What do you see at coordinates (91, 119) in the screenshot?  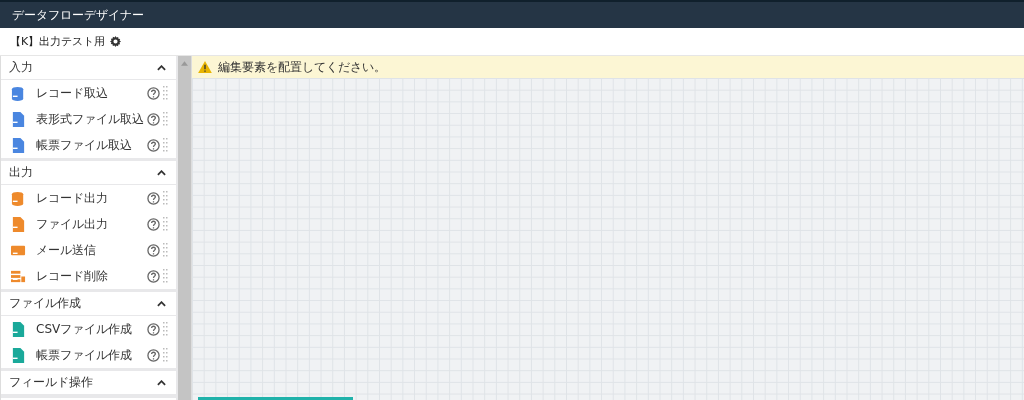 I see `node-label: 表形式ファイル取込` at bounding box center [91, 119].